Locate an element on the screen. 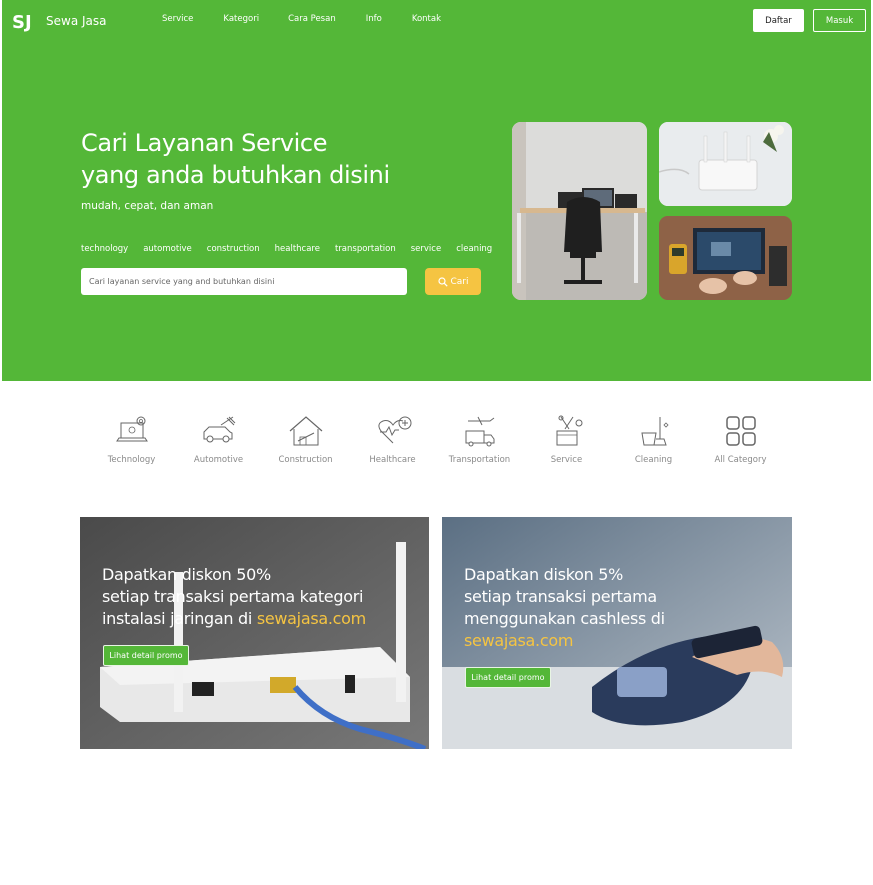  nav-cara-pesan: Cara Pesan is located at coordinates (312, 19).